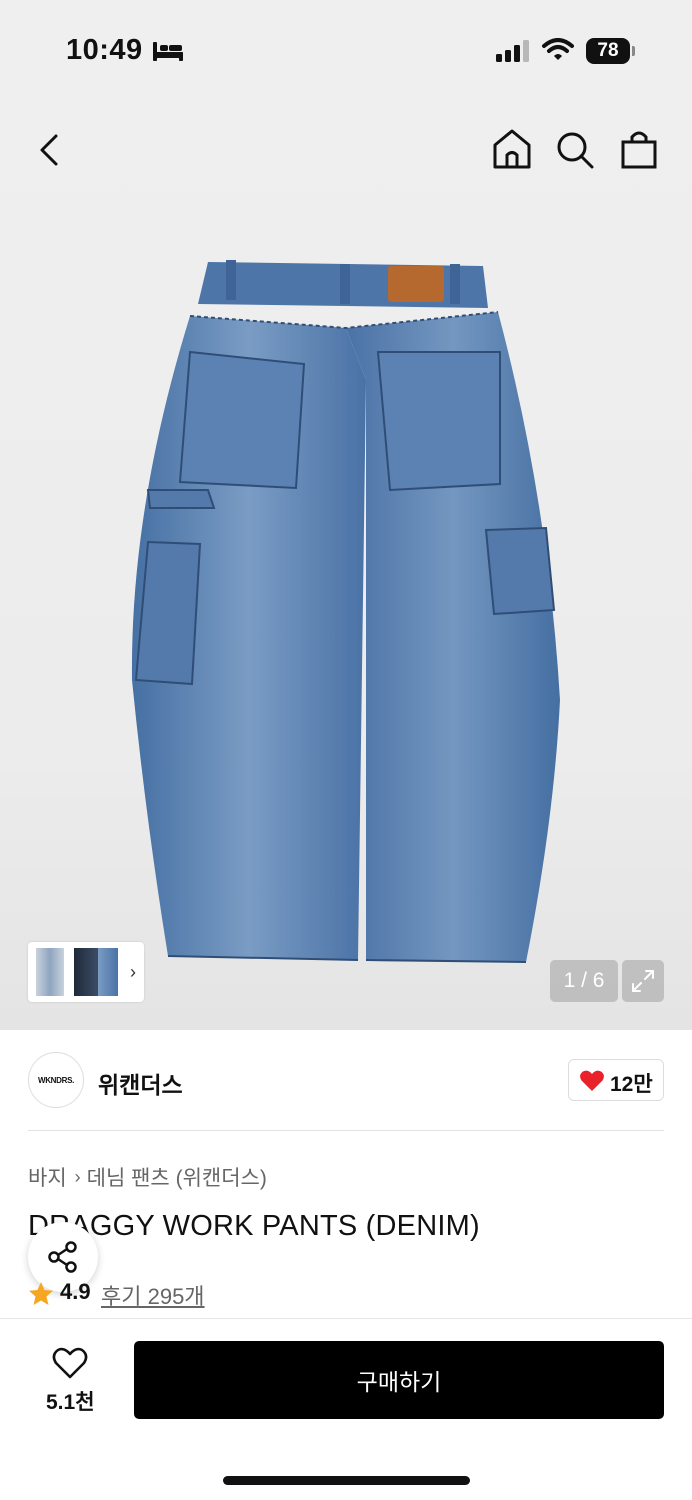  What do you see at coordinates (50, 150) in the screenshot?
I see `back-icon` at bounding box center [50, 150].